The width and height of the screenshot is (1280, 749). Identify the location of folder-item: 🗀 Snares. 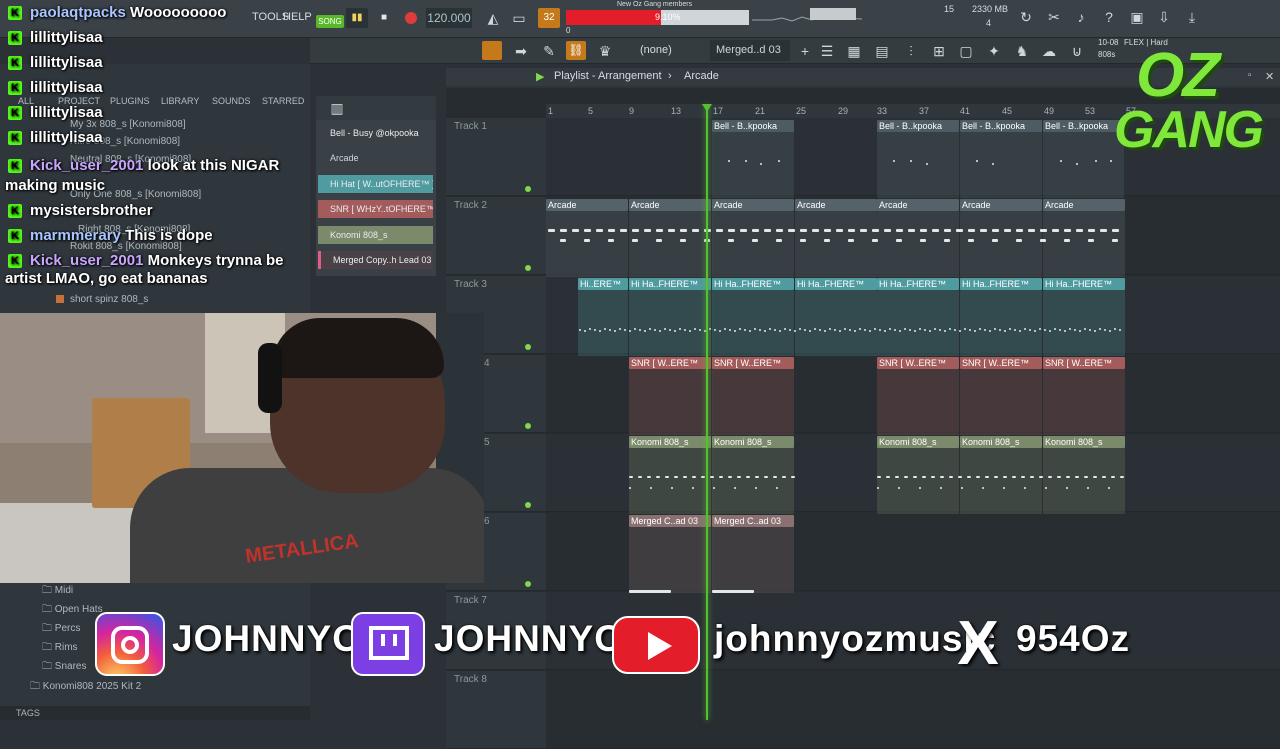
(64, 667).